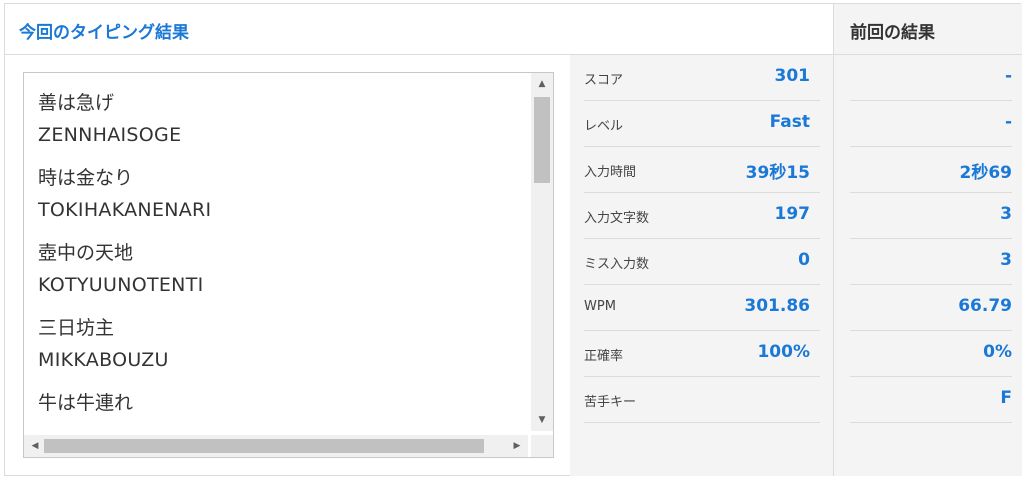 This screenshot has height=479, width=1024. Describe the element at coordinates (604, 126) in the screenshot. I see `level-label: レベル` at that location.